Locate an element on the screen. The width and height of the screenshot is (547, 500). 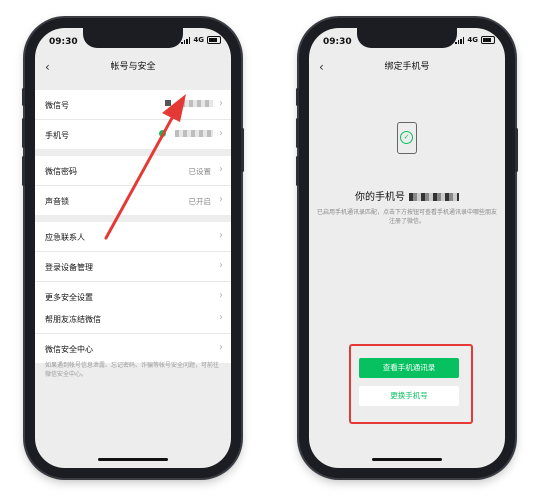
check-circle-icon: ✓ is located at coordinates (406, 137).